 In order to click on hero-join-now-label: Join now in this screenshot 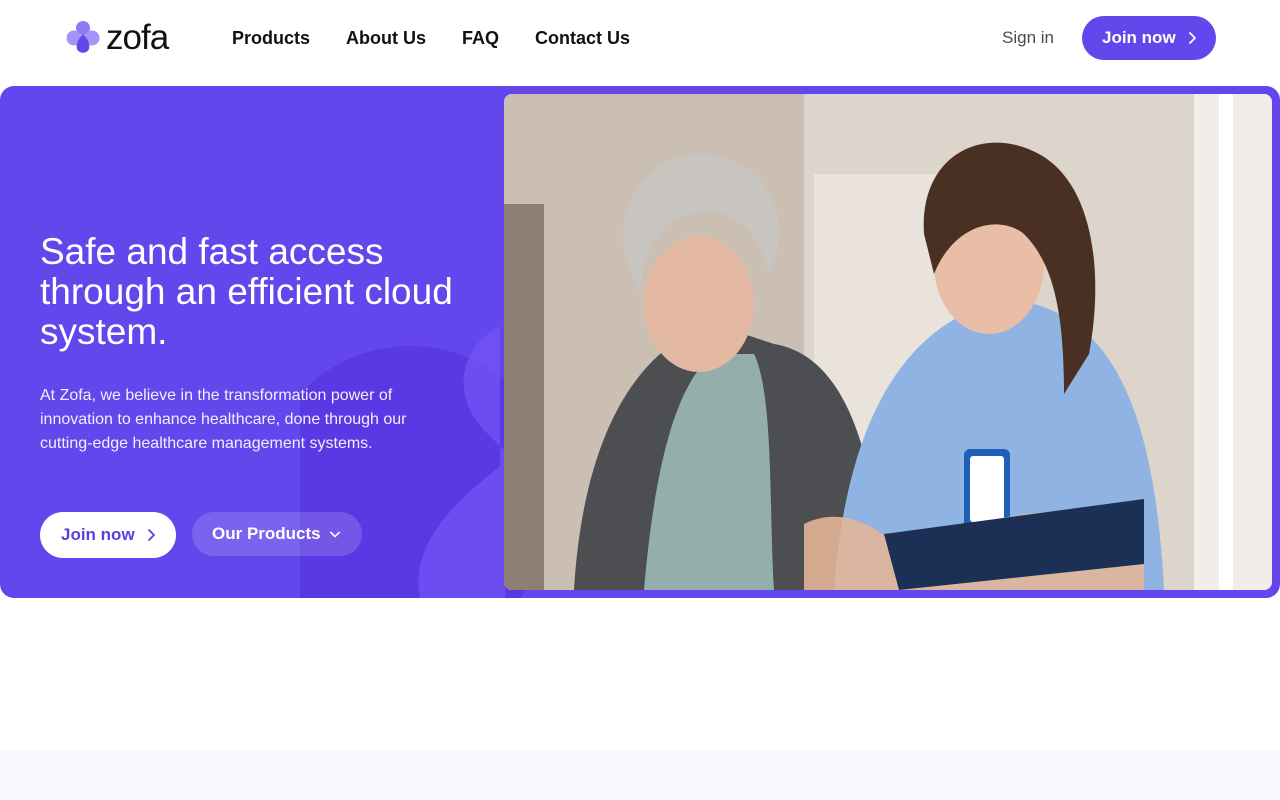, I will do `click(98, 534)`.